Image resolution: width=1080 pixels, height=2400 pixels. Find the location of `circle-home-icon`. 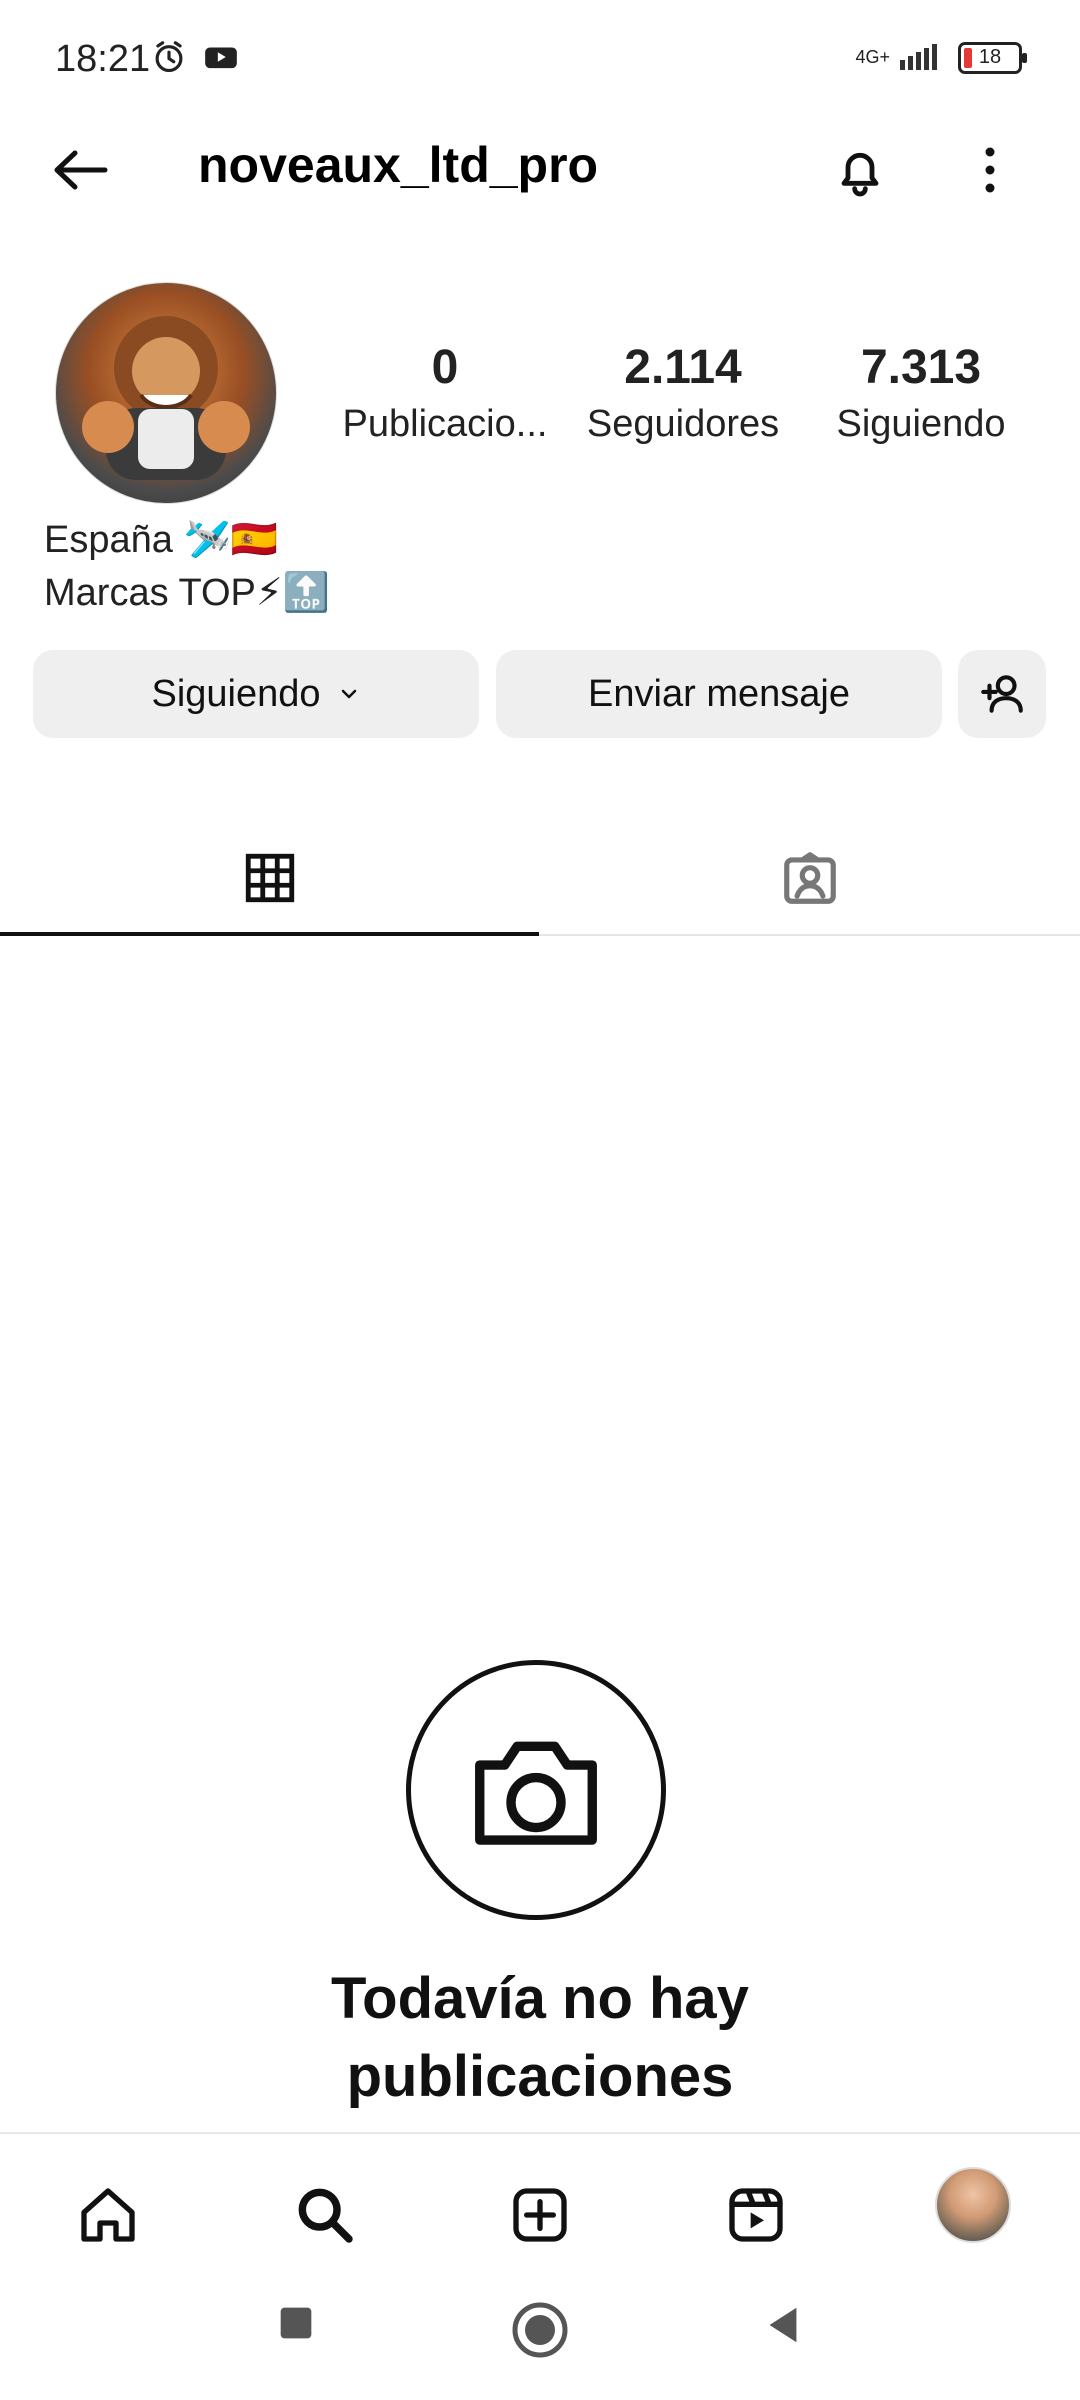

circle-home-icon is located at coordinates (540, 2330).